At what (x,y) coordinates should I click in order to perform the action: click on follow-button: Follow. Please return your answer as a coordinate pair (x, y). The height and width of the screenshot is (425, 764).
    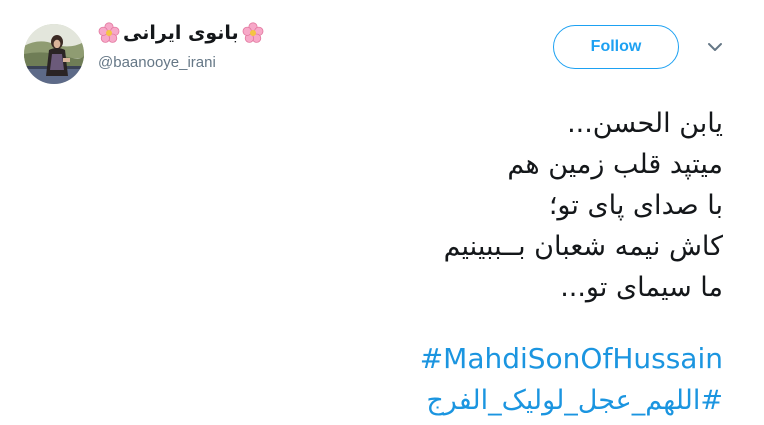
    Looking at the image, I should click on (616, 47).